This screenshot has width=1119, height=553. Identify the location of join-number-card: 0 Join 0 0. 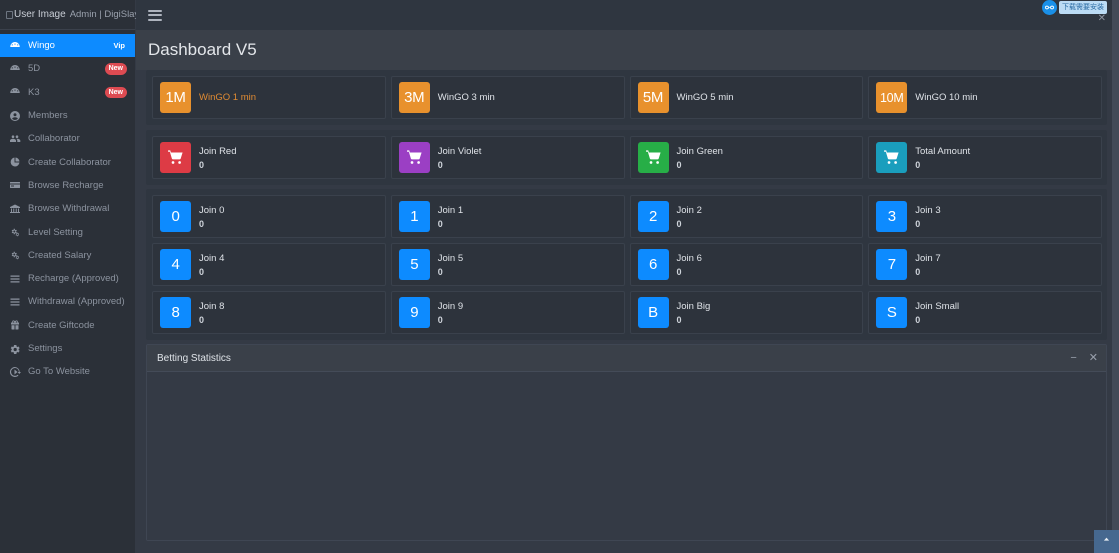
(269, 216).